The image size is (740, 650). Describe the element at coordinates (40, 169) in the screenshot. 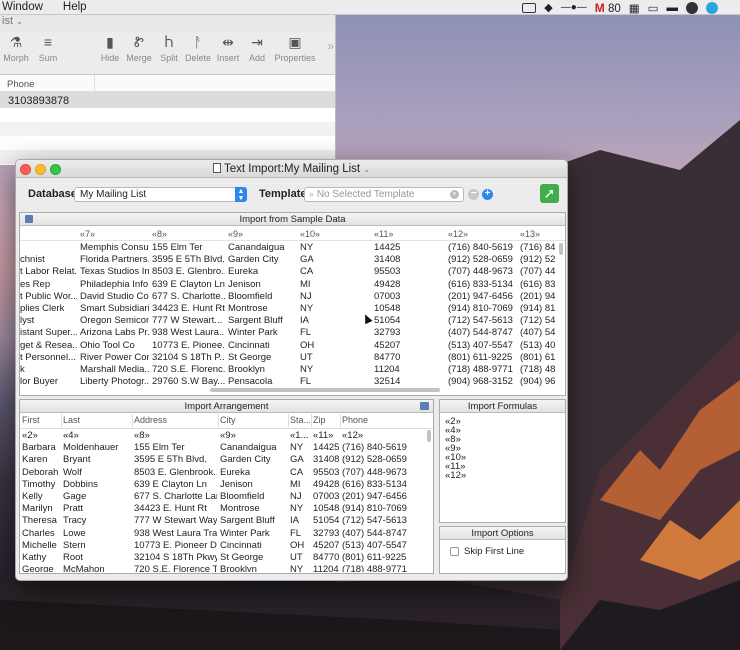

I see `minimize-button` at that location.